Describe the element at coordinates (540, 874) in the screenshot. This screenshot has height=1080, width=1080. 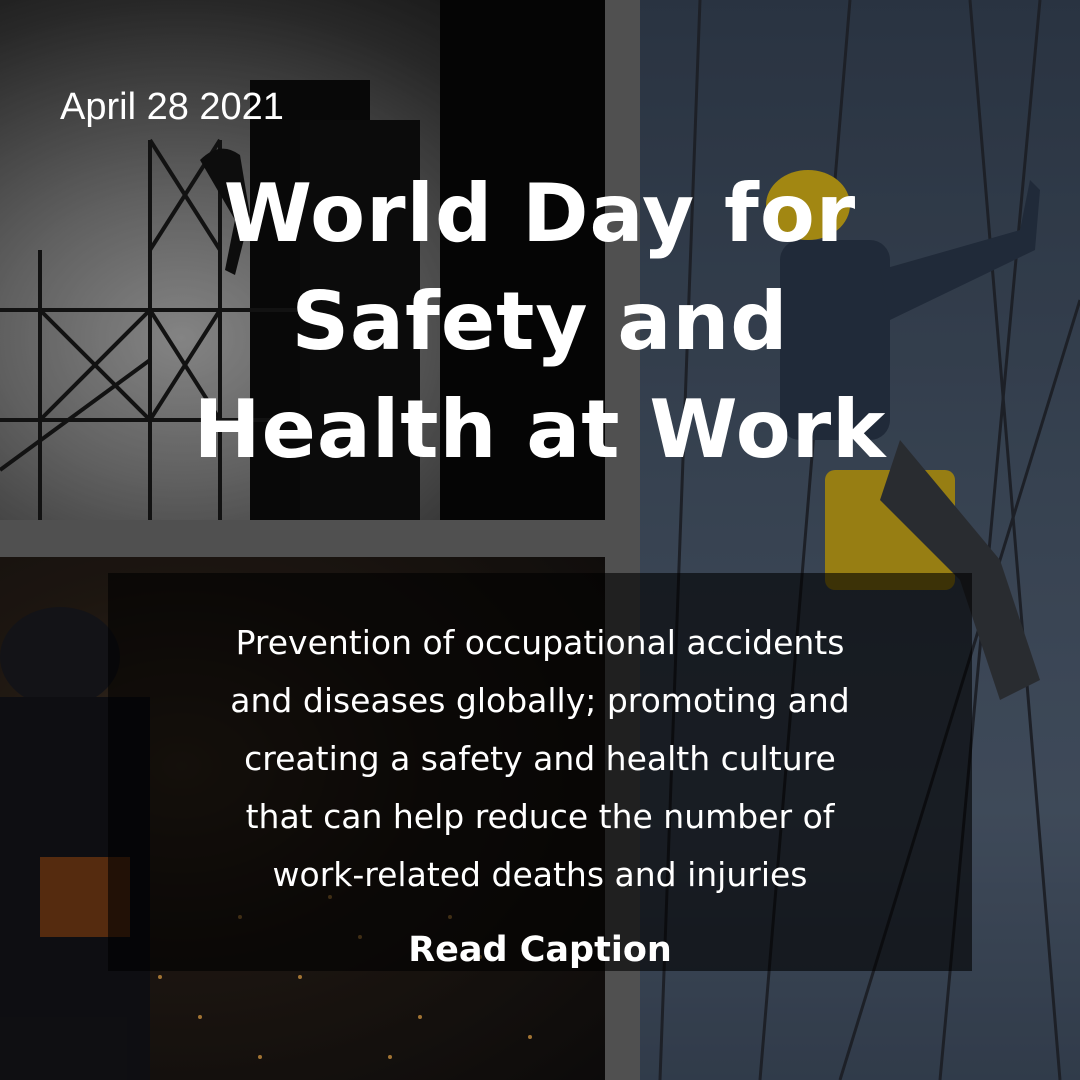
I see `caption-line: work-related deaths and injuries` at that location.